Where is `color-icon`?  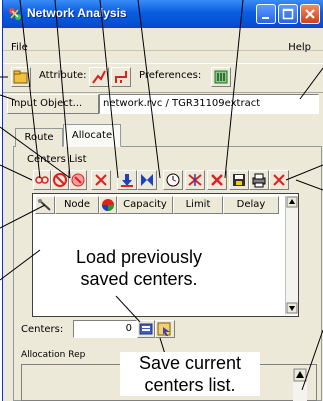 color-icon is located at coordinates (108, 205).